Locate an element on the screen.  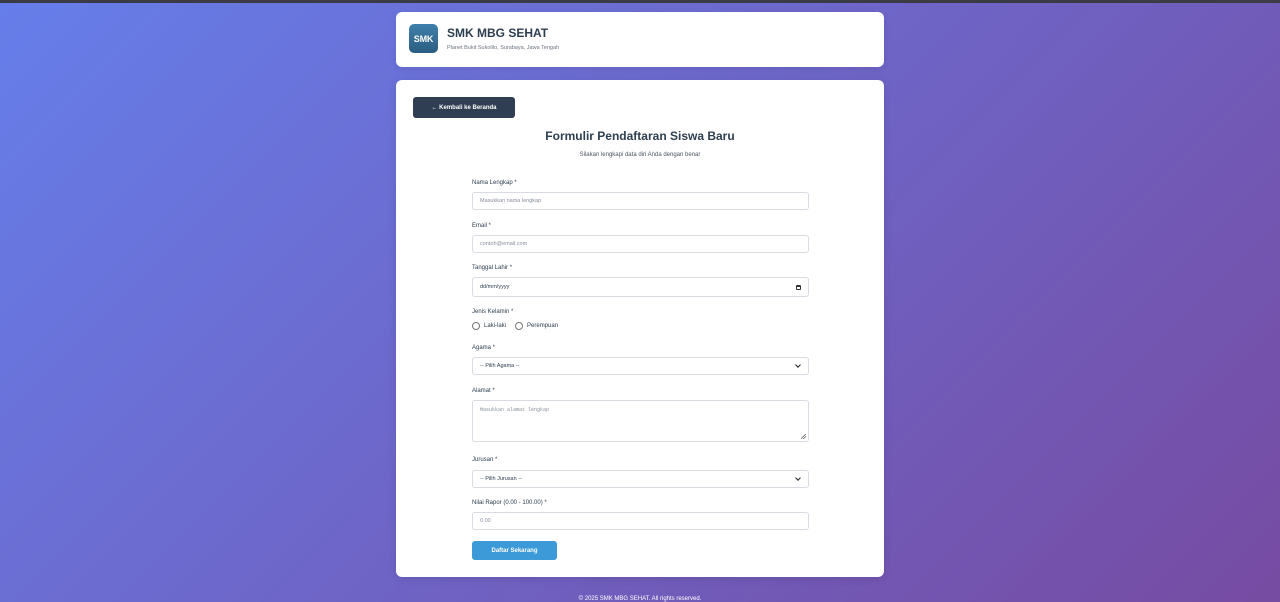
gender-label: Jenis Kelamin * is located at coordinates (493, 312).